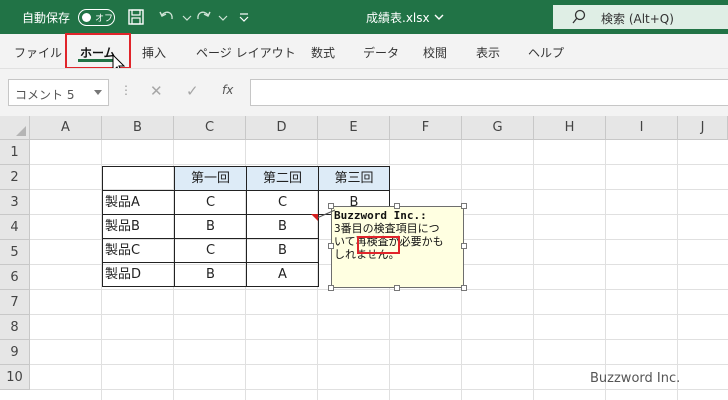 Image resolution: width=728 pixels, height=400 pixels. I want to click on formula-bar: コメント 5 ⋮ ✕ ✓ fx, so click(364, 92).